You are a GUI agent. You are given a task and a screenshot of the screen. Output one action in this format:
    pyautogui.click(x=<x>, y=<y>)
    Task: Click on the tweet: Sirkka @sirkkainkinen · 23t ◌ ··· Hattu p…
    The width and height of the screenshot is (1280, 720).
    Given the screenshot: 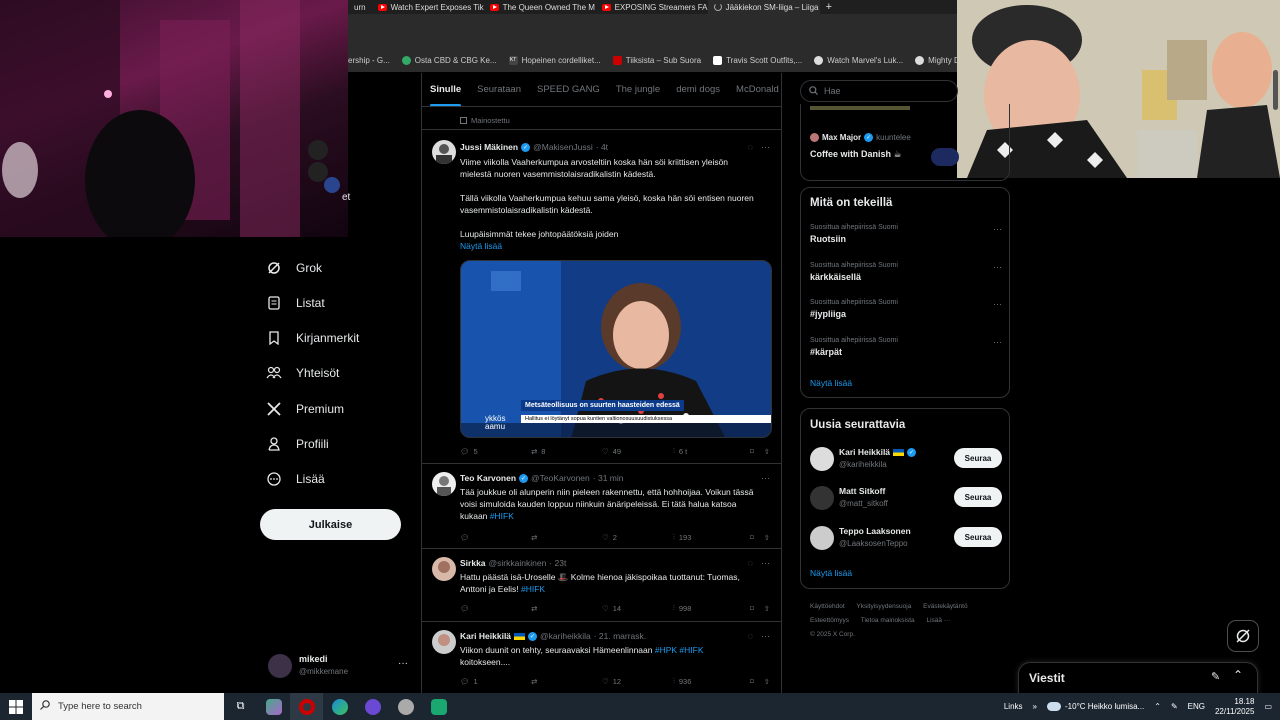 What is the action you would take?
    pyautogui.click(x=601, y=585)
    